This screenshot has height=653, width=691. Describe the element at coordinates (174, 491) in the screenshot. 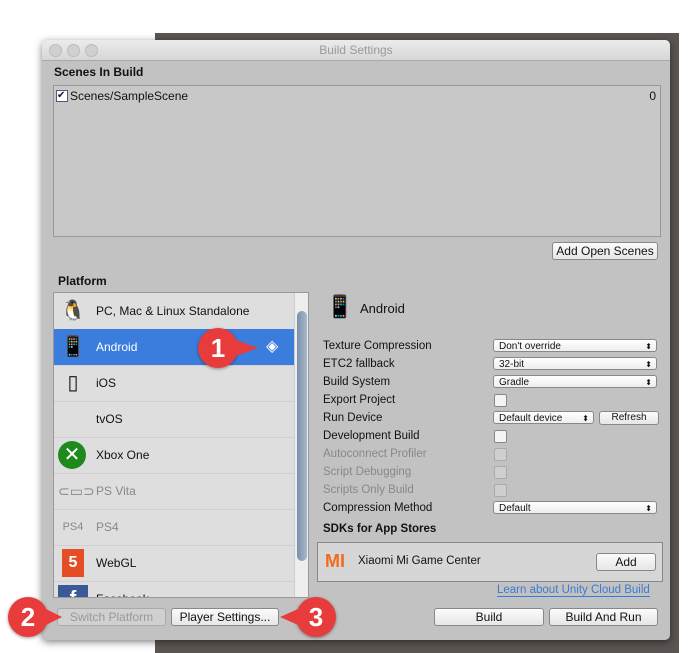

I see `platform-item-ps-vita: ⊂▭⊃ PS Vita` at that location.